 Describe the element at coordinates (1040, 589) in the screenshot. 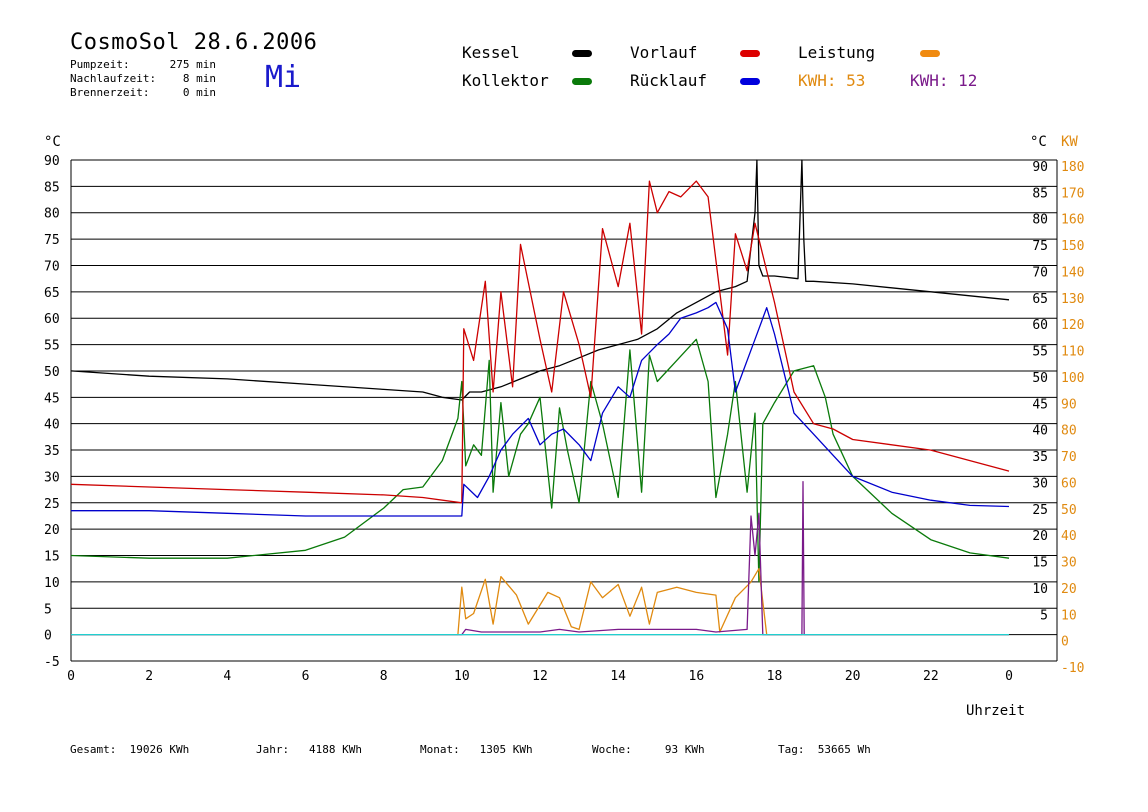

I see `y-tick-label-right-c: 10` at that location.